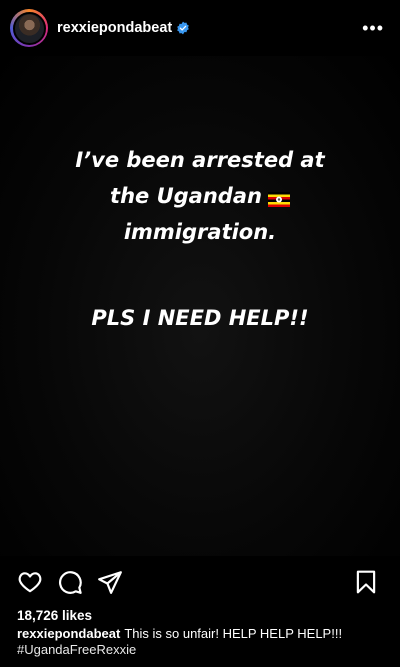  I want to click on avatar-story-ring, so click(29, 28).